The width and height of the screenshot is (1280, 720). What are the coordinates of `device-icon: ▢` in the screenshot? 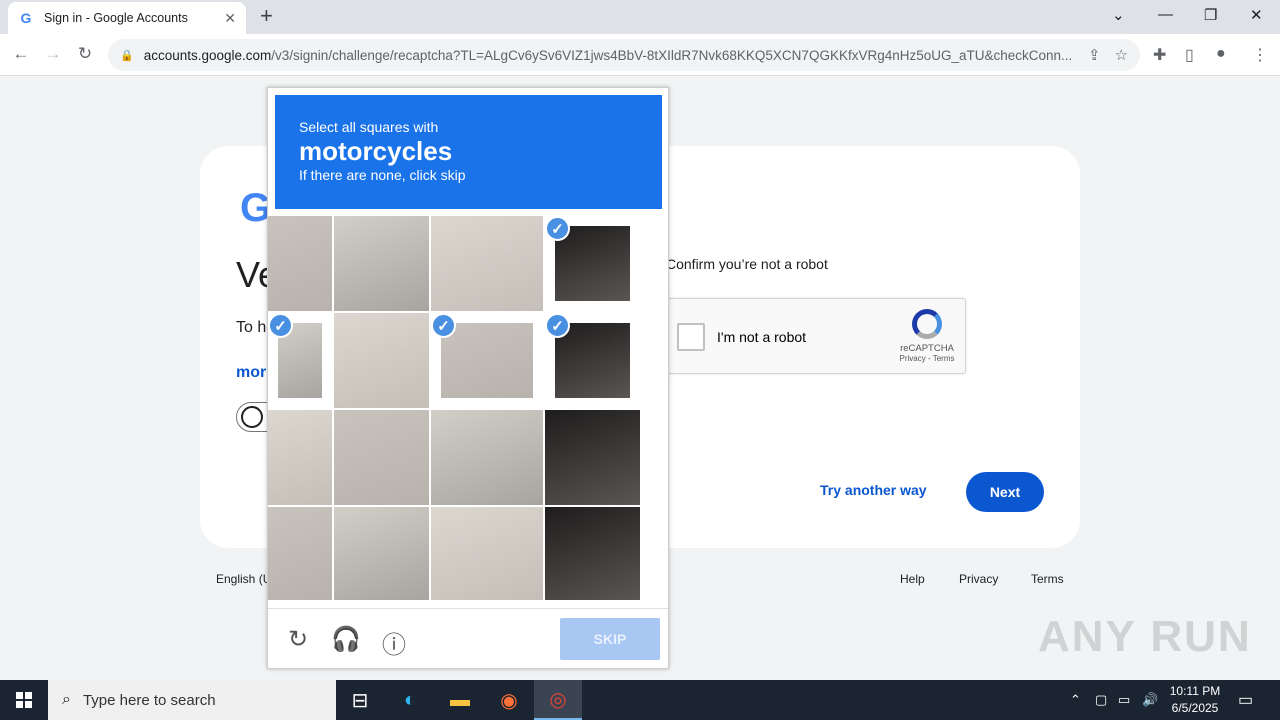 It's located at (1101, 700).